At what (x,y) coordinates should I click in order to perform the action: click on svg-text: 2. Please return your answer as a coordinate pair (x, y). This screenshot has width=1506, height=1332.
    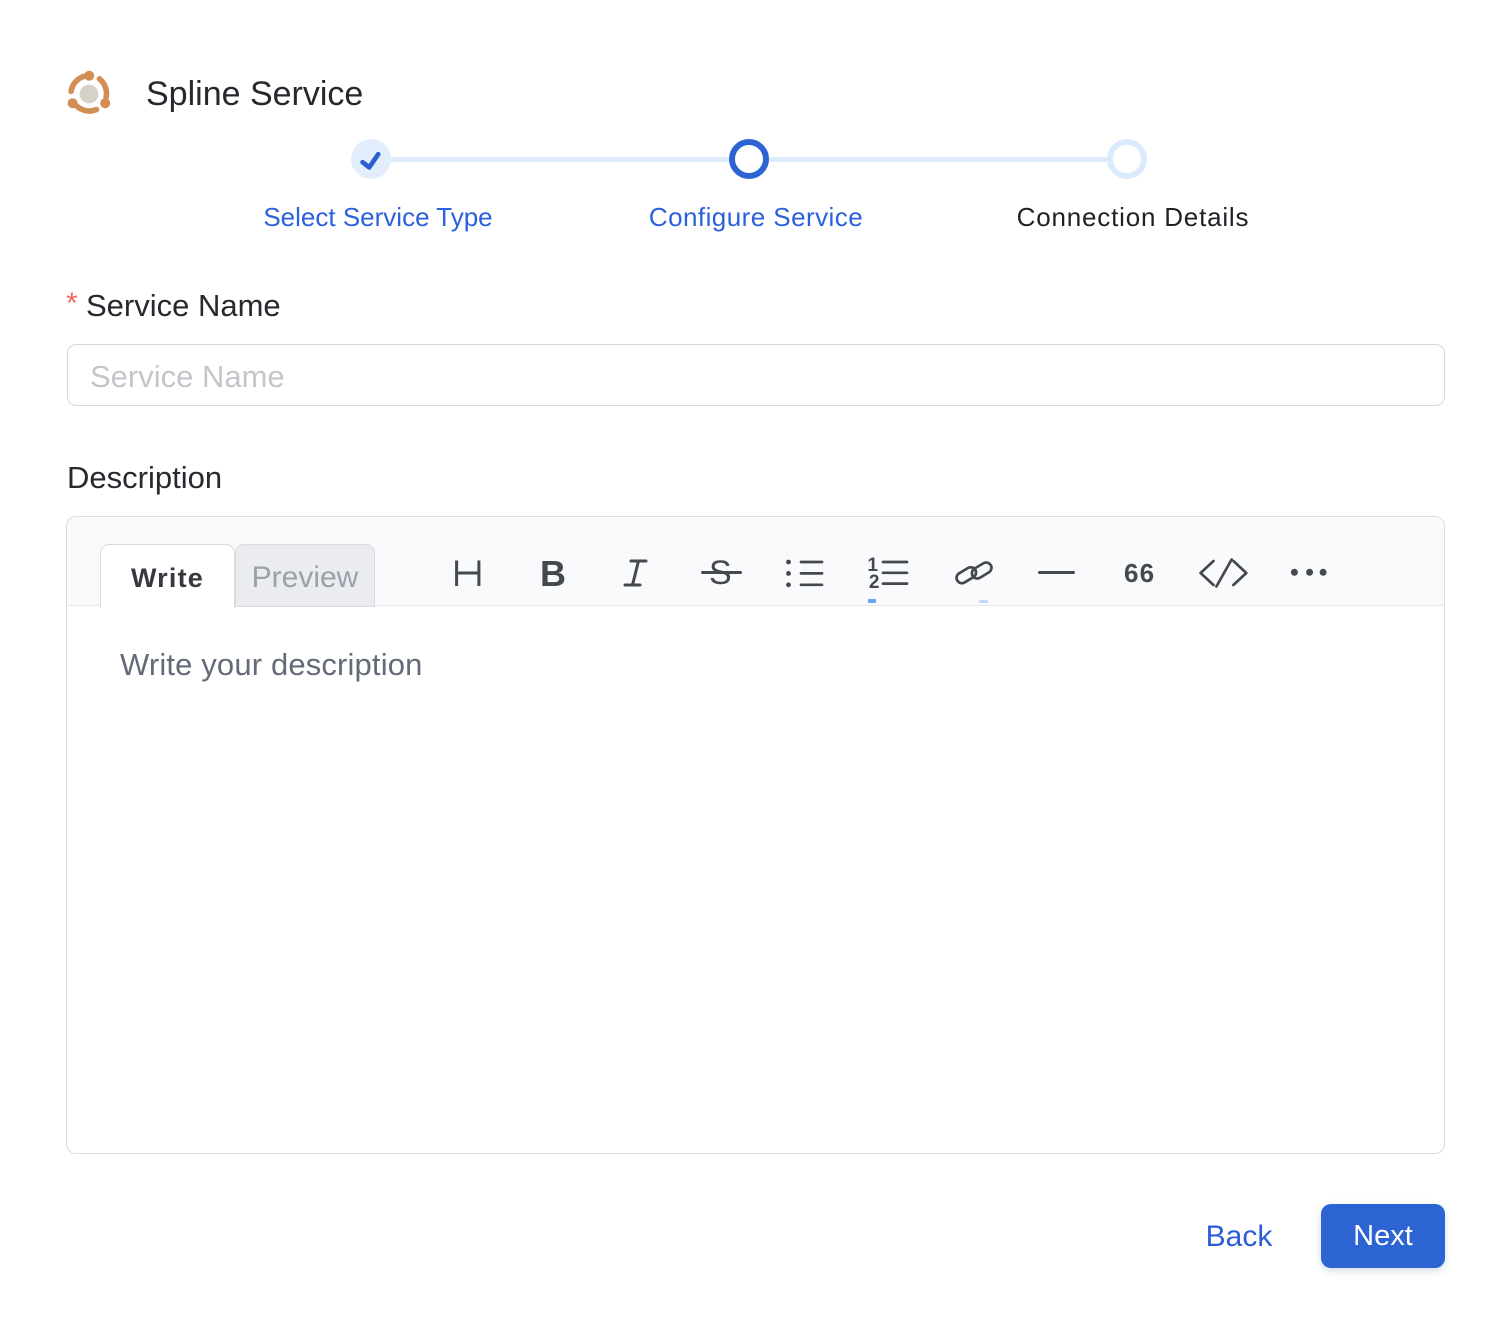
    Looking at the image, I should click on (874, 581).